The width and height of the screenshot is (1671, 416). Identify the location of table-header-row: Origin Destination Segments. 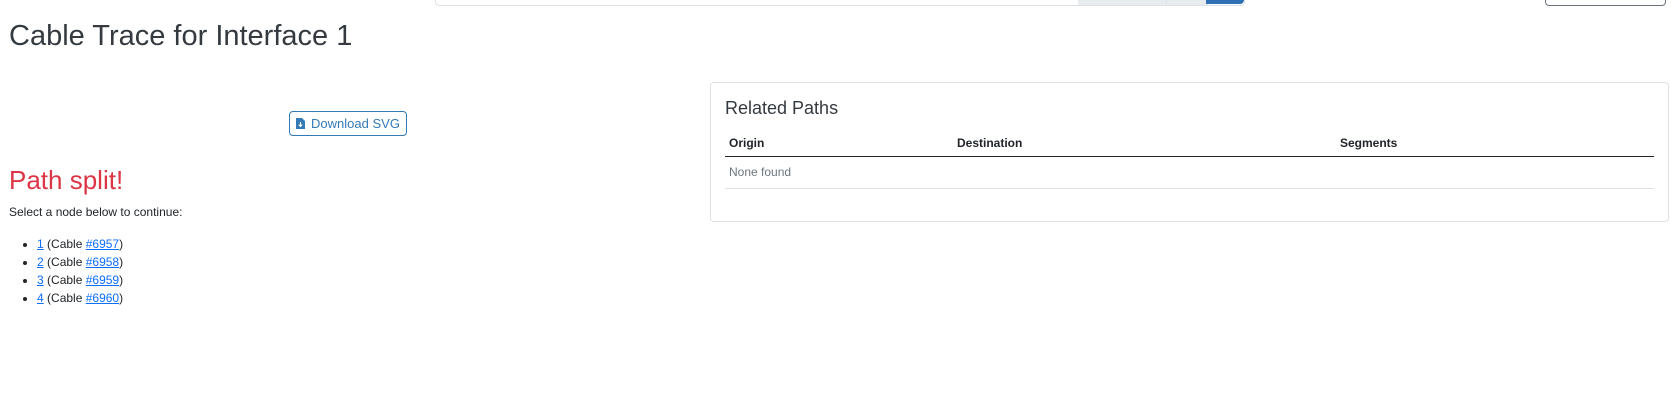
(1189, 140).